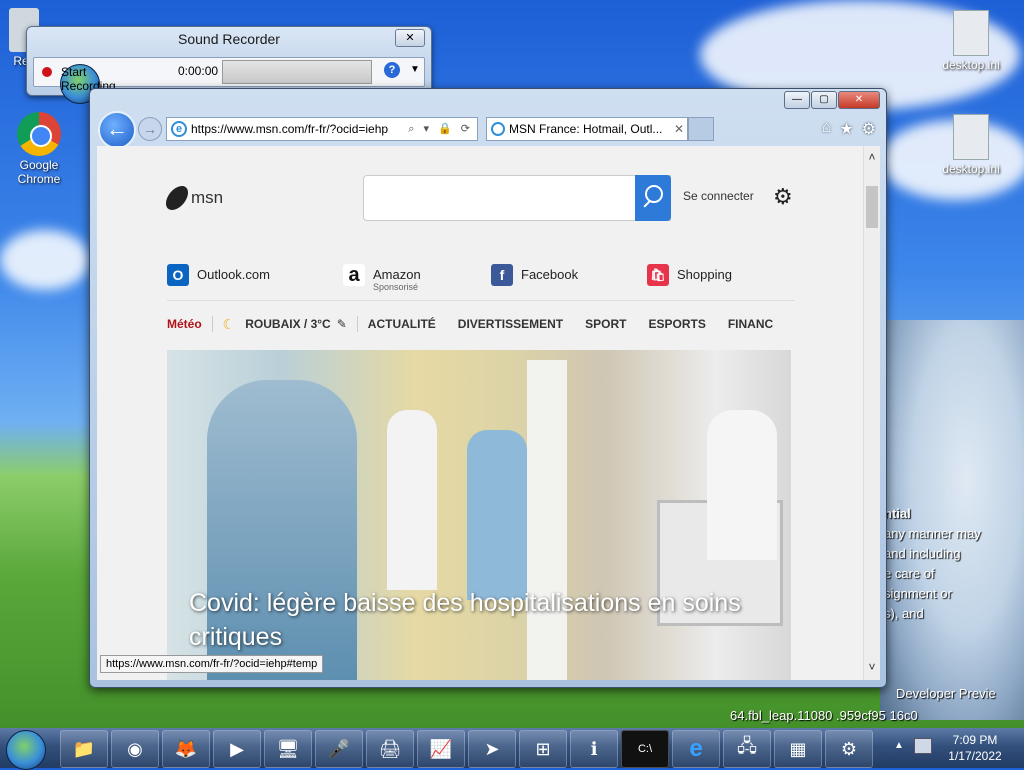  What do you see at coordinates (441, 749) in the screenshot?
I see `taskbar-chart-tool: 📈` at bounding box center [441, 749].